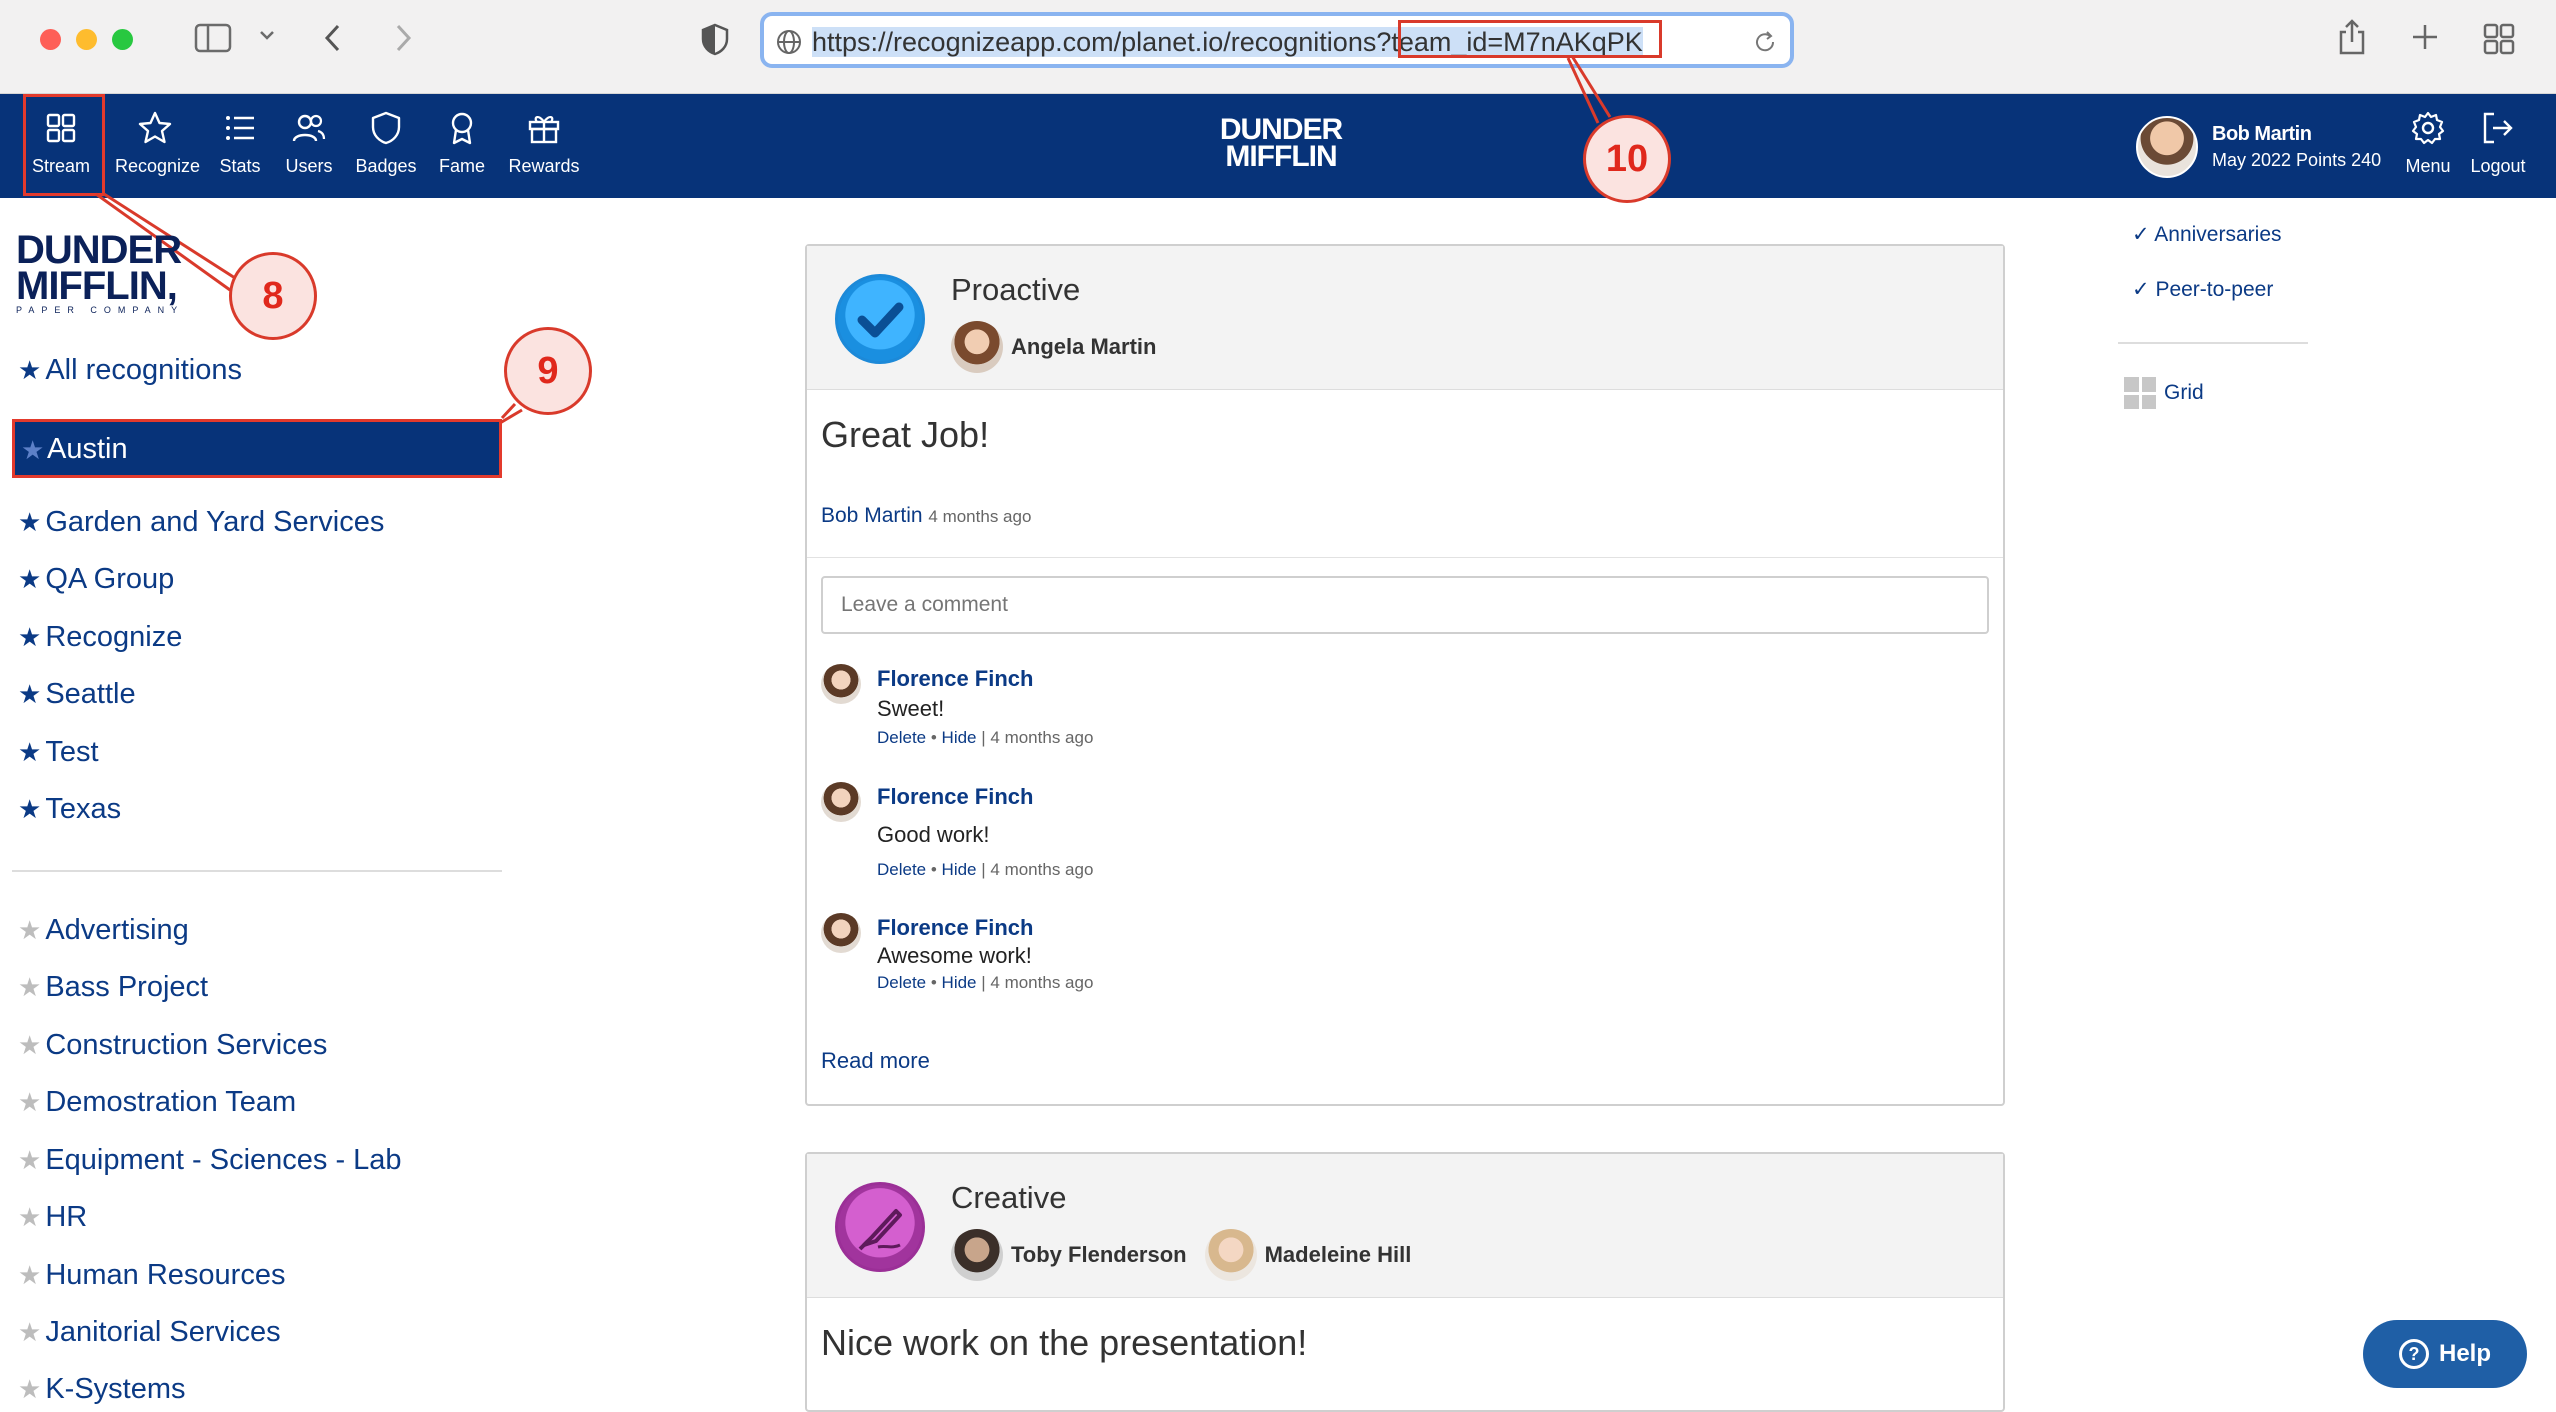 The width and height of the screenshot is (2556, 1412). I want to click on team-equipment-sciences-lab: ★ Equipment - Sciences - Lab, so click(210, 1160).